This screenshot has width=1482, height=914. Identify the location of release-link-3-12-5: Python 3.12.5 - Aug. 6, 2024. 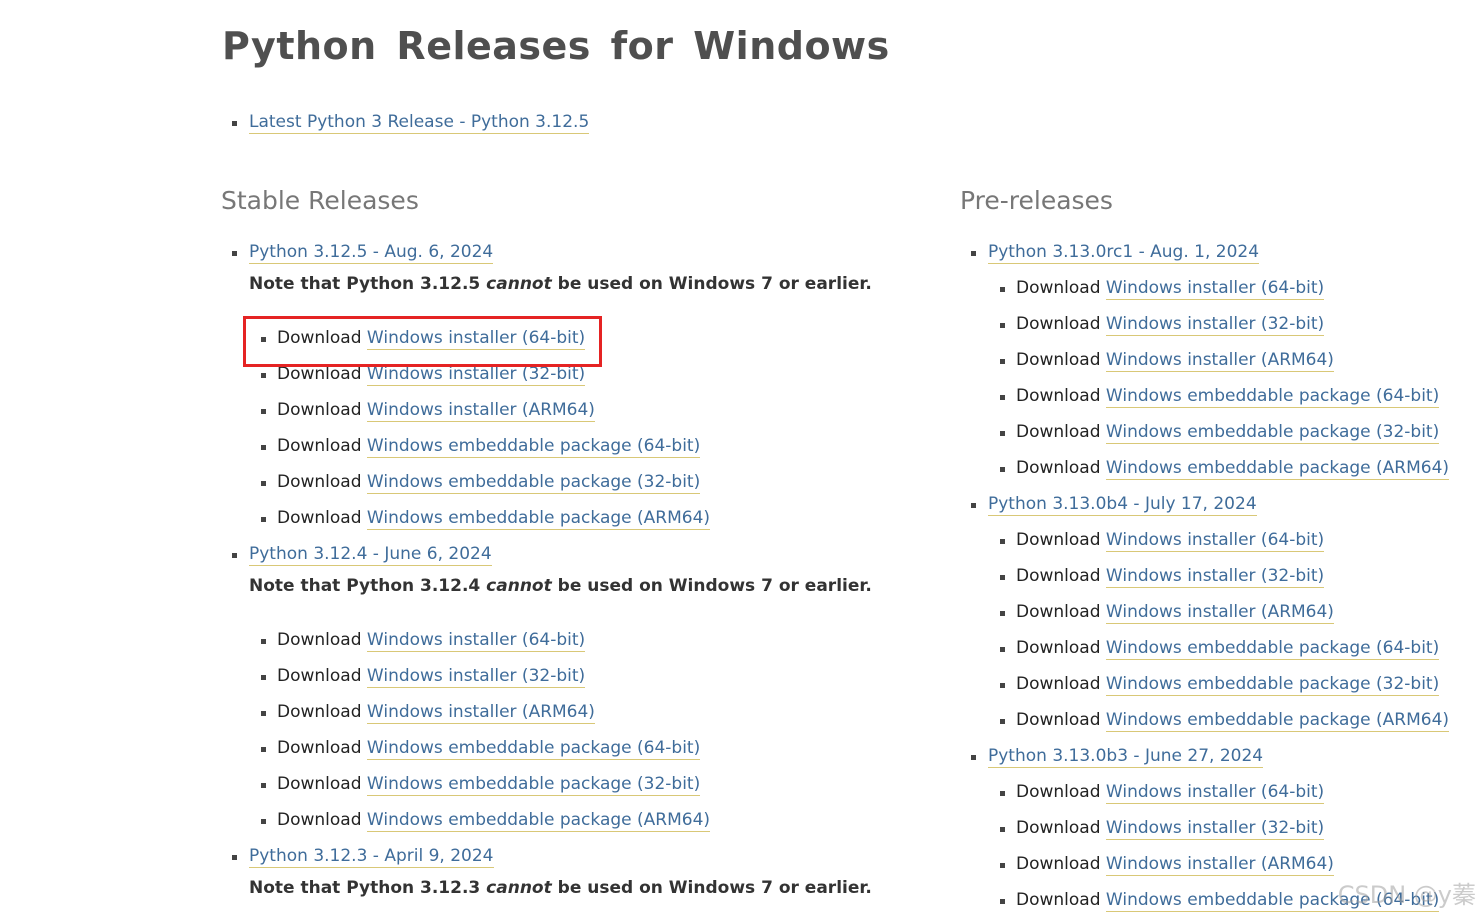
(371, 253).